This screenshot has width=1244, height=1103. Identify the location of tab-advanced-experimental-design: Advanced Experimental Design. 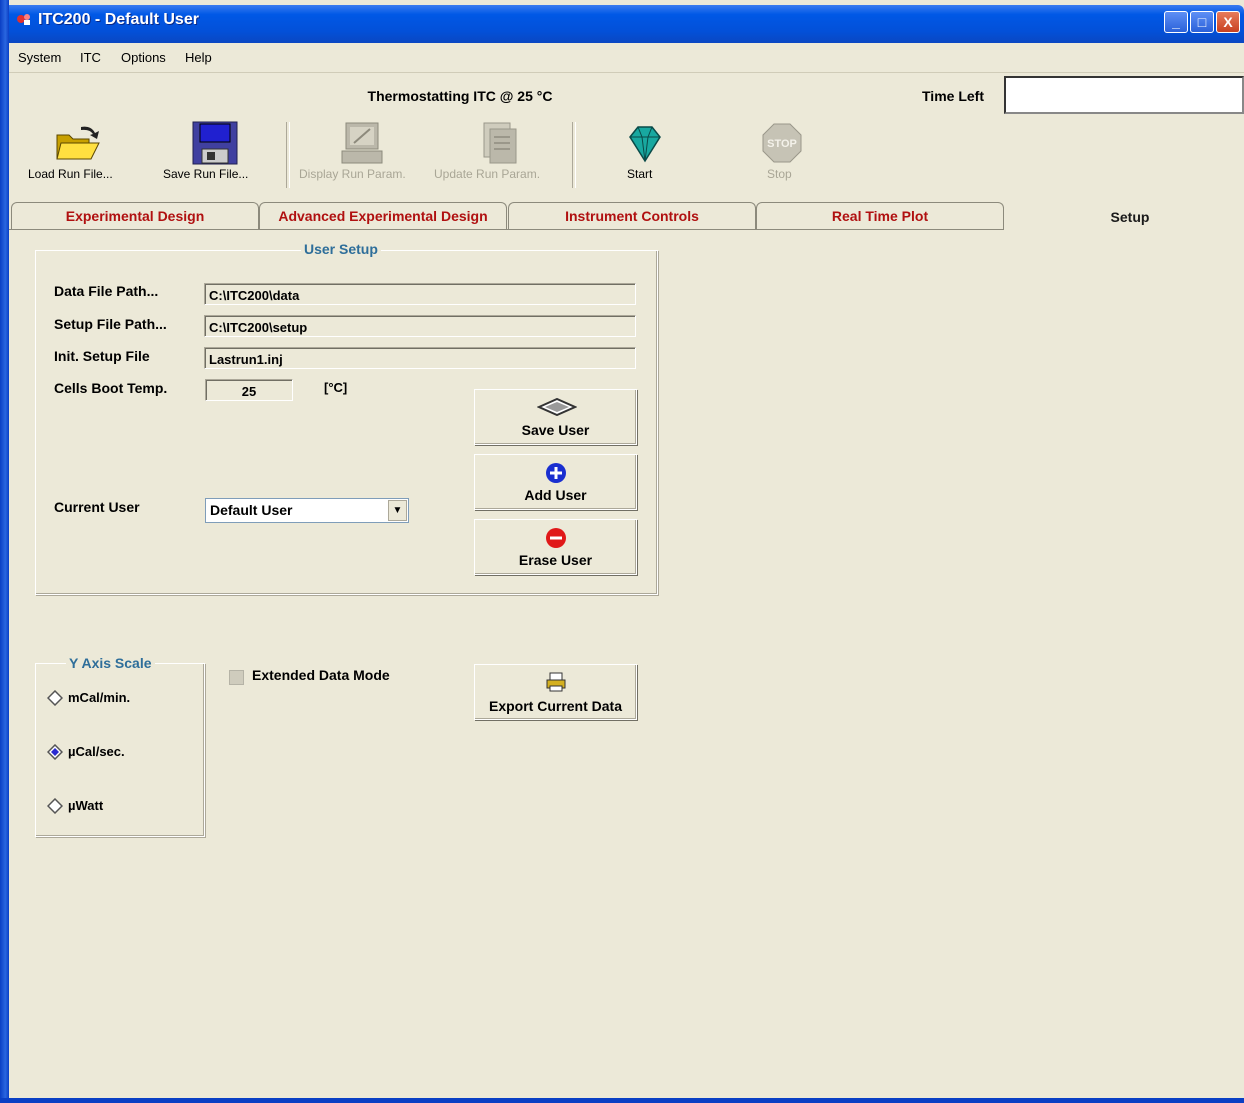
(383, 215).